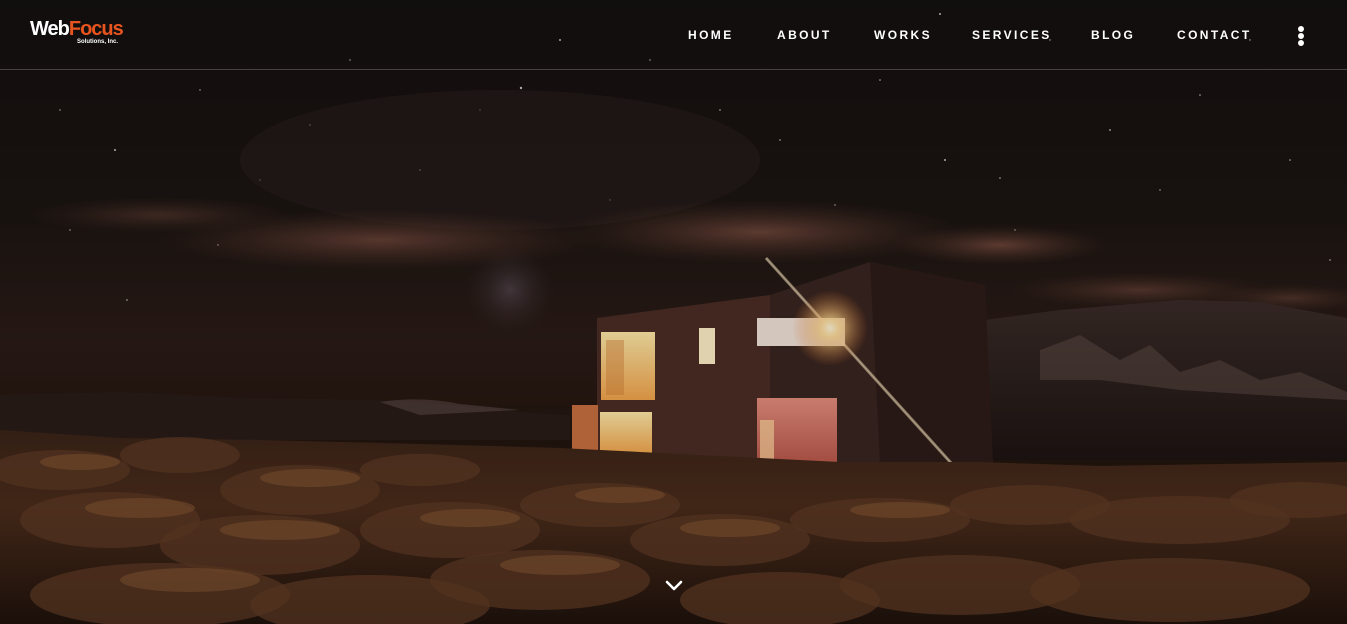 The width and height of the screenshot is (1347, 624). I want to click on logo-wordmark: WebFocus, so click(77, 29).